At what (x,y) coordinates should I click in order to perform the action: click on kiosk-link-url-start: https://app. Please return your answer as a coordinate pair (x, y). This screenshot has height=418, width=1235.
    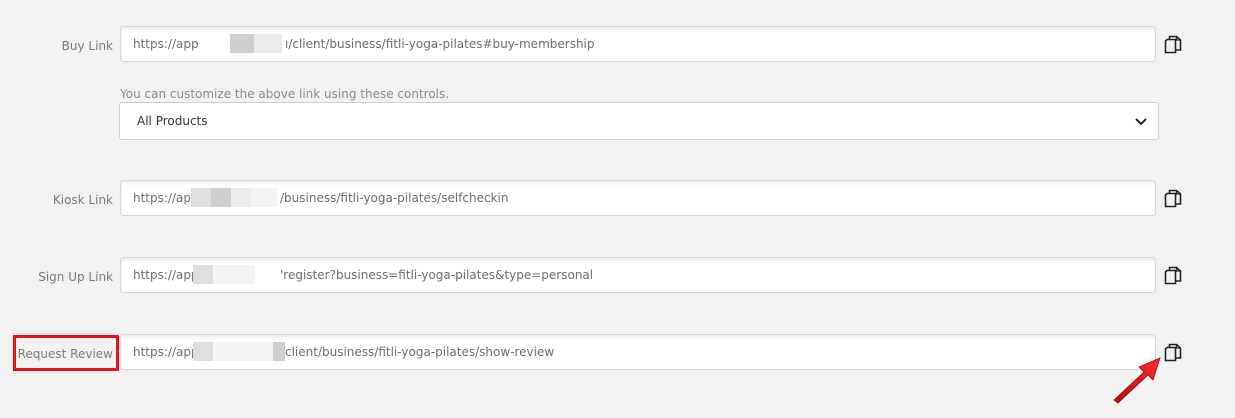
    Looking at the image, I should click on (166, 198).